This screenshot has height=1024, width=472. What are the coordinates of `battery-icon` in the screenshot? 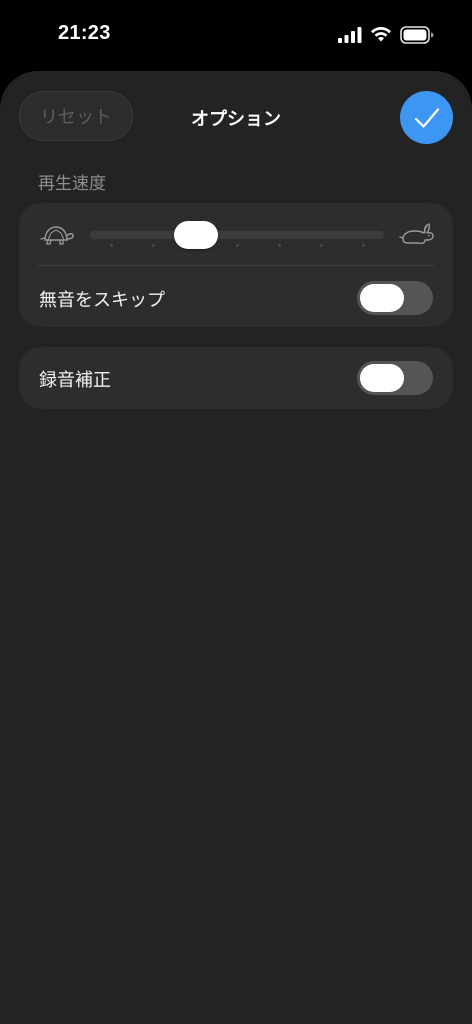 It's located at (417, 35).